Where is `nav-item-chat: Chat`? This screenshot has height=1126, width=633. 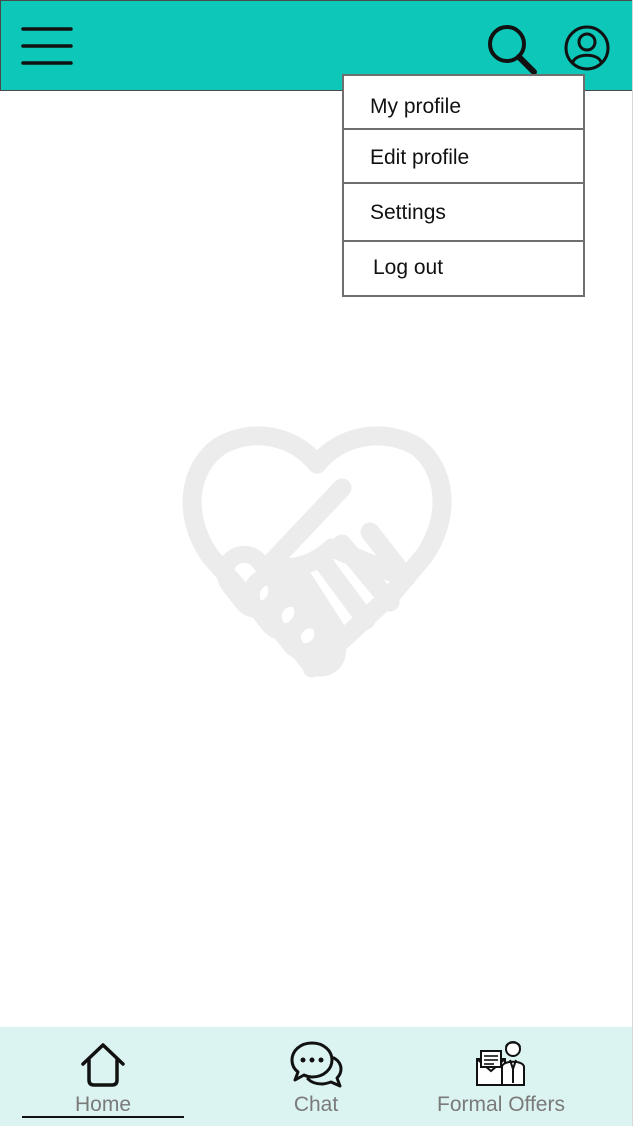
nav-item-chat: Chat is located at coordinates (316, 1076).